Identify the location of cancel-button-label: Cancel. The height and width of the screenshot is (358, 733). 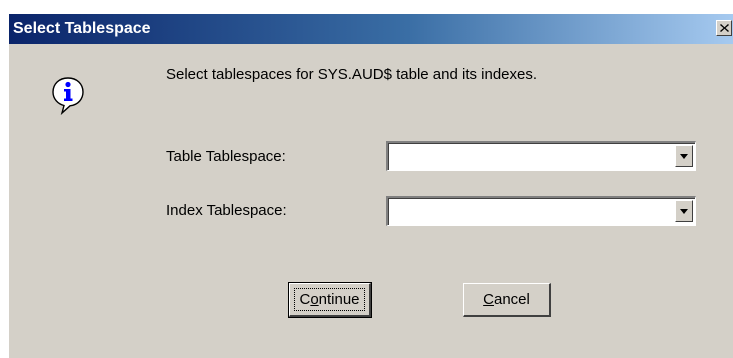
(506, 299).